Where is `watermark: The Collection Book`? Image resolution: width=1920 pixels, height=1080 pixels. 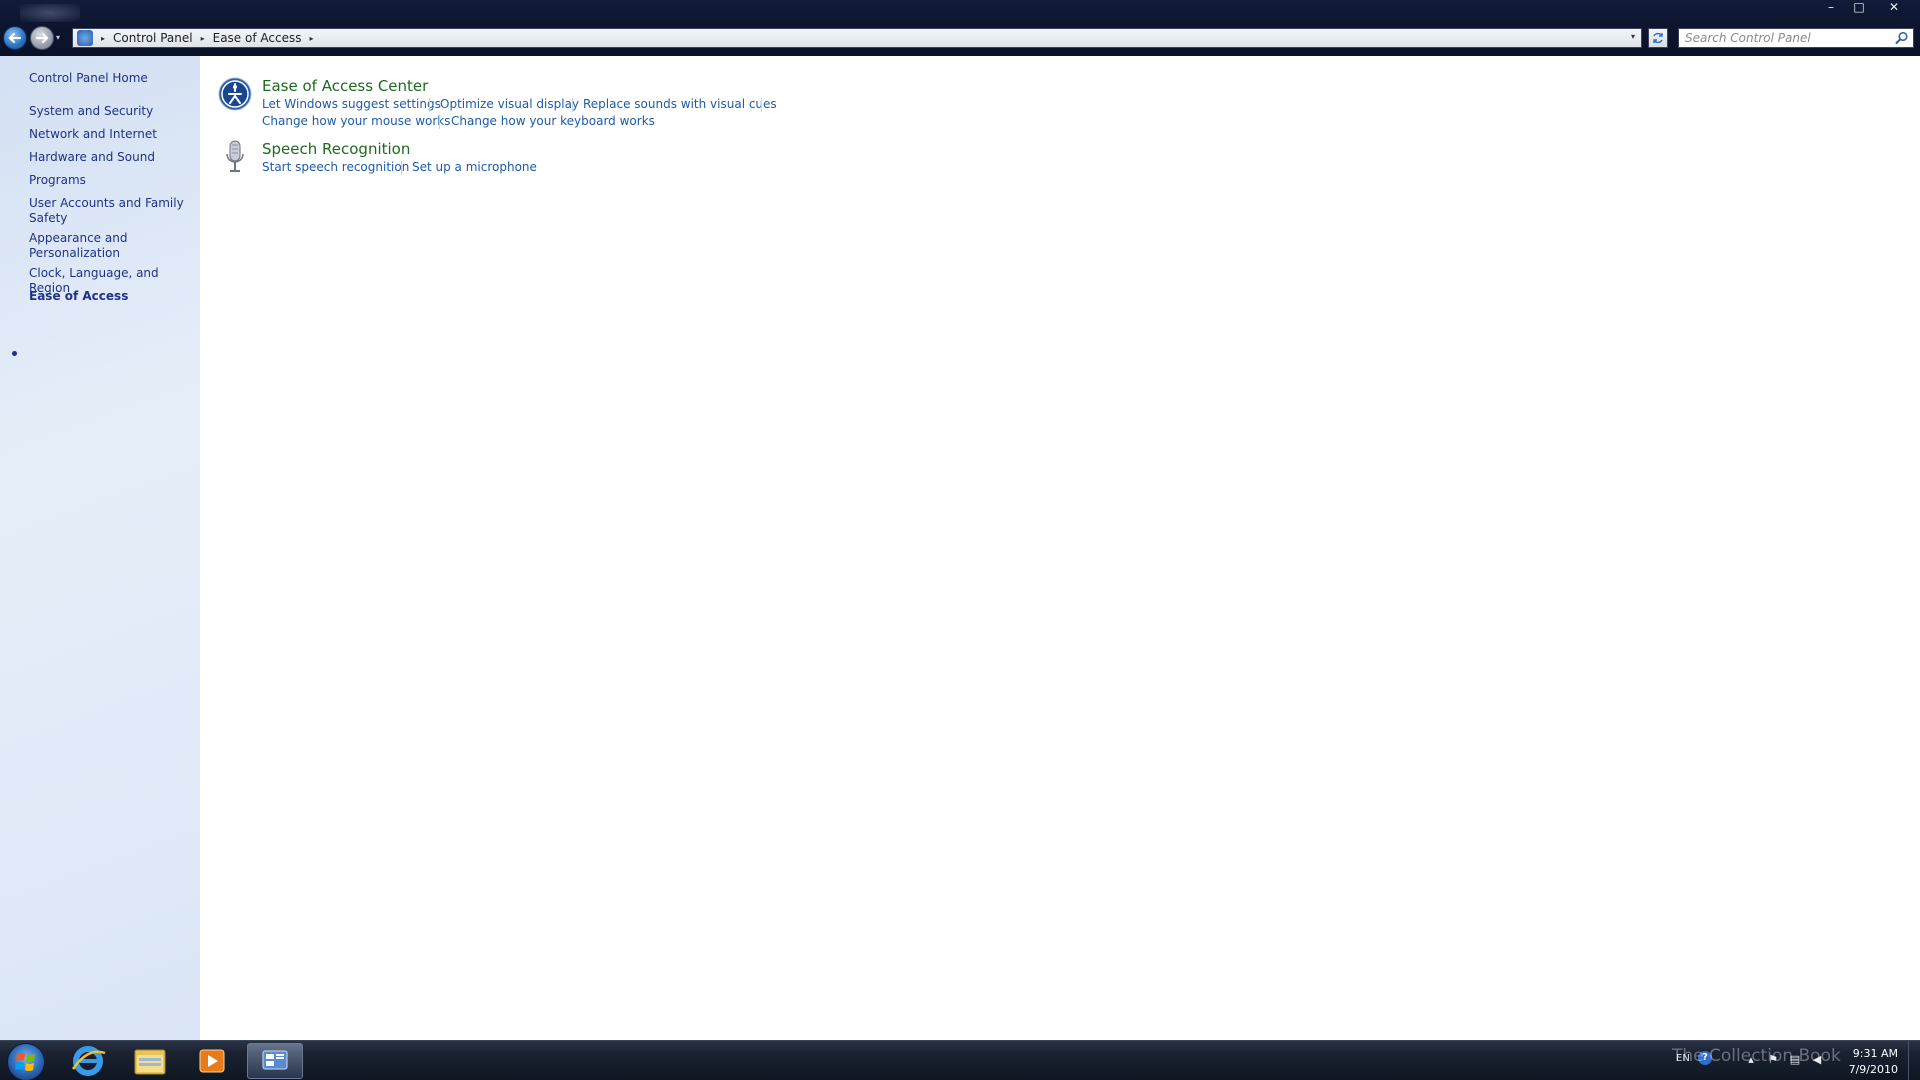 watermark: The Collection Book is located at coordinates (1756, 1056).